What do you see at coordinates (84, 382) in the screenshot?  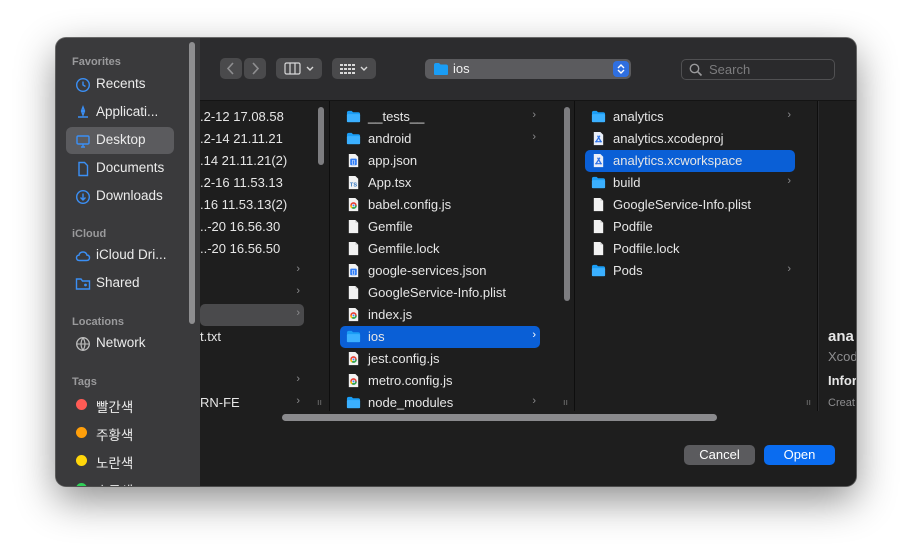 I see `tags-header: Tags` at bounding box center [84, 382].